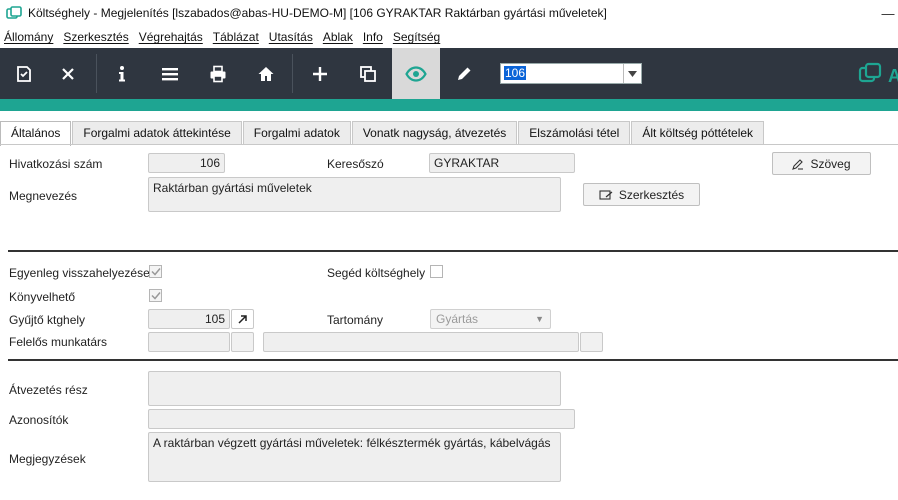  Describe the element at coordinates (893, 76) in the screenshot. I see `svg-text: A` at that location.